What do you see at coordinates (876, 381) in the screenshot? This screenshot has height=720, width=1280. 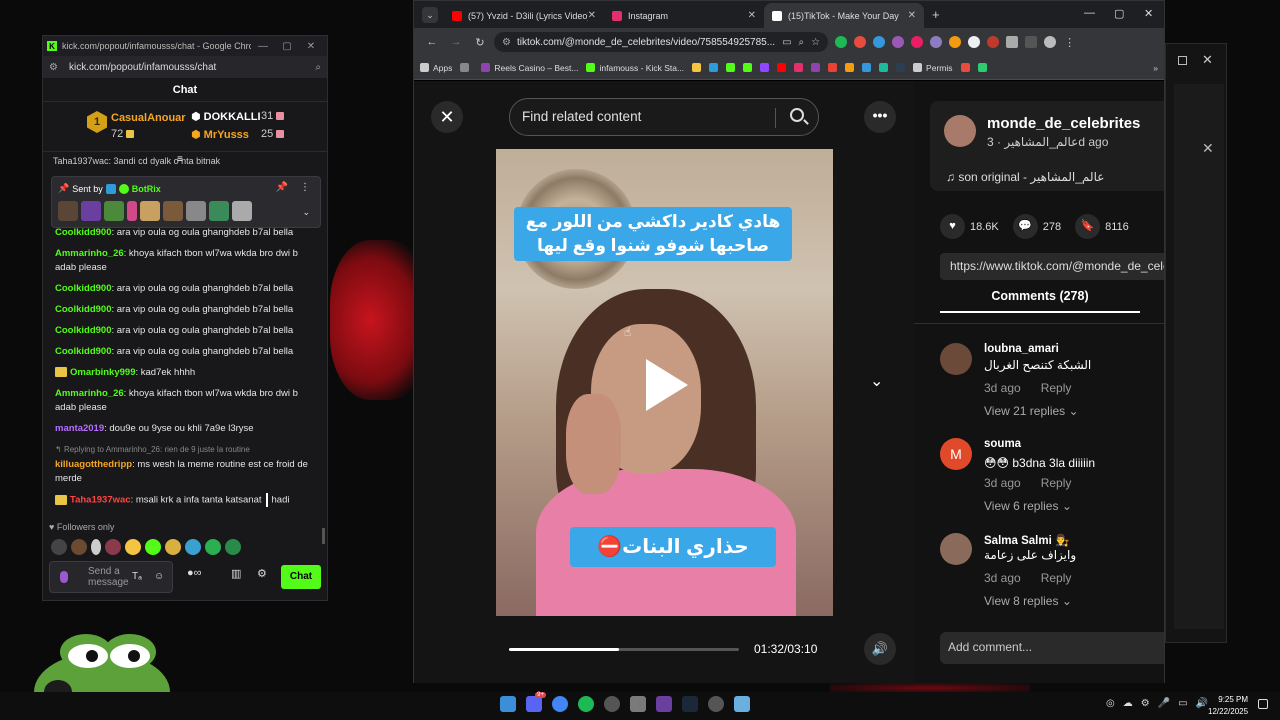 I see `next-video-chevron-icon: ⌄` at bounding box center [876, 381].